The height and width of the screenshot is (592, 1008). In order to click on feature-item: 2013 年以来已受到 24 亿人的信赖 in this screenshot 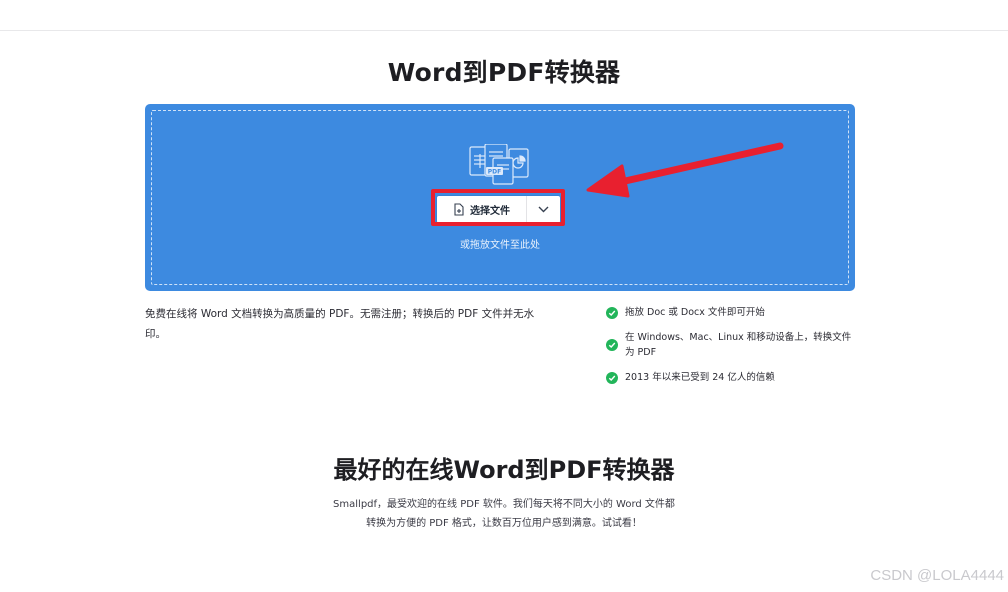, I will do `click(690, 377)`.